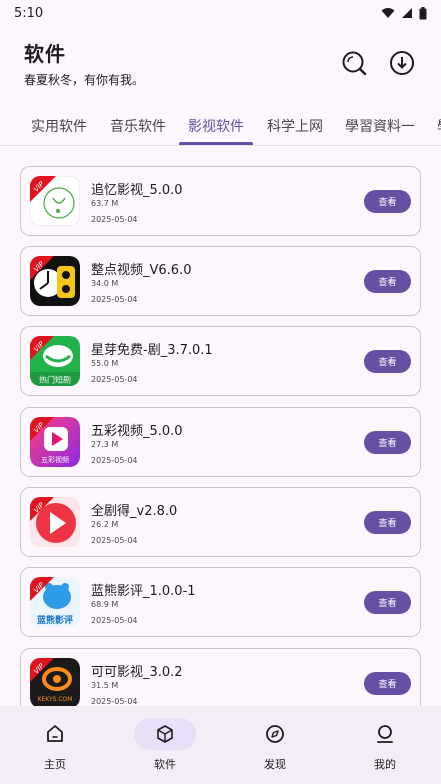 The image size is (441, 784). I want to click on home-icon, so click(55, 733).